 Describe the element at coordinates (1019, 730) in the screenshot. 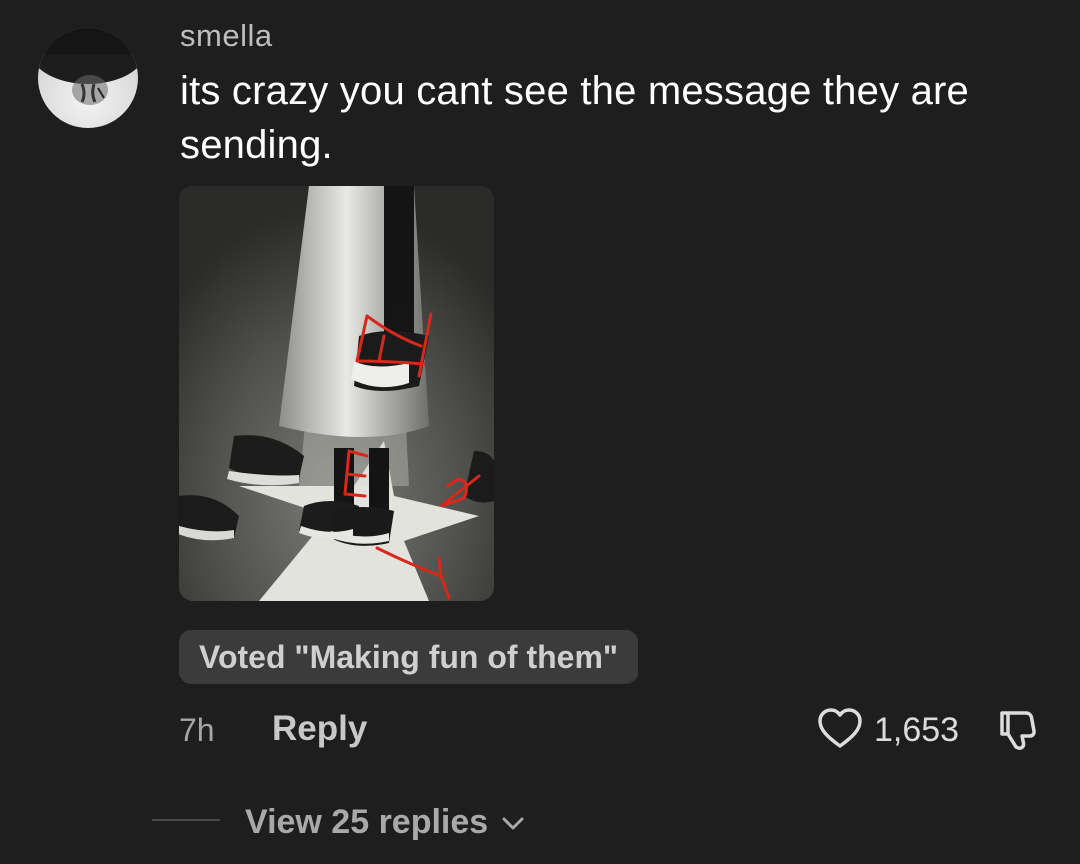

I see `thumbs-down-outline-icon` at that location.